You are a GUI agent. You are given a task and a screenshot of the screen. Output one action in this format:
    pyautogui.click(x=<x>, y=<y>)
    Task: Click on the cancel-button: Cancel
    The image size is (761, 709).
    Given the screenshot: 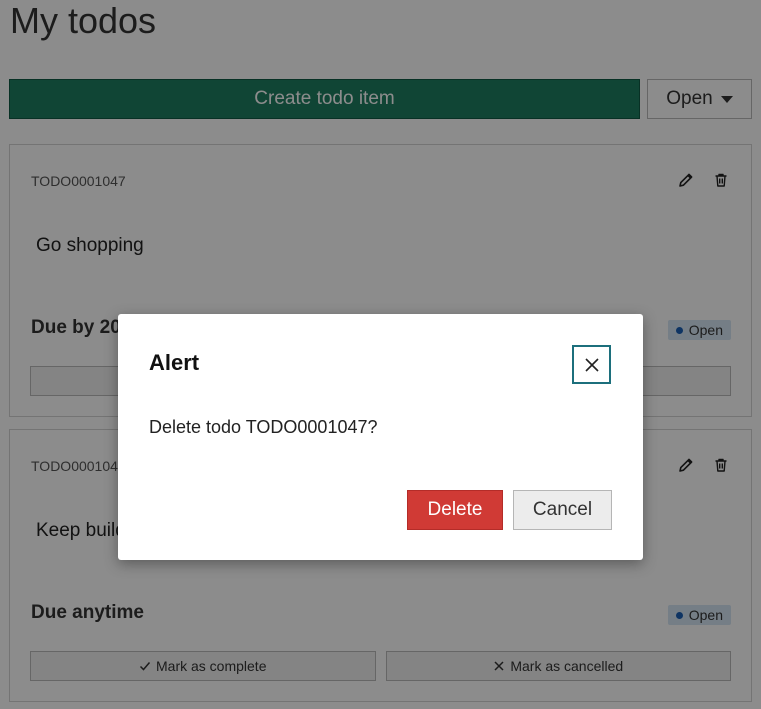 What is the action you would take?
    pyautogui.click(x=562, y=510)
    